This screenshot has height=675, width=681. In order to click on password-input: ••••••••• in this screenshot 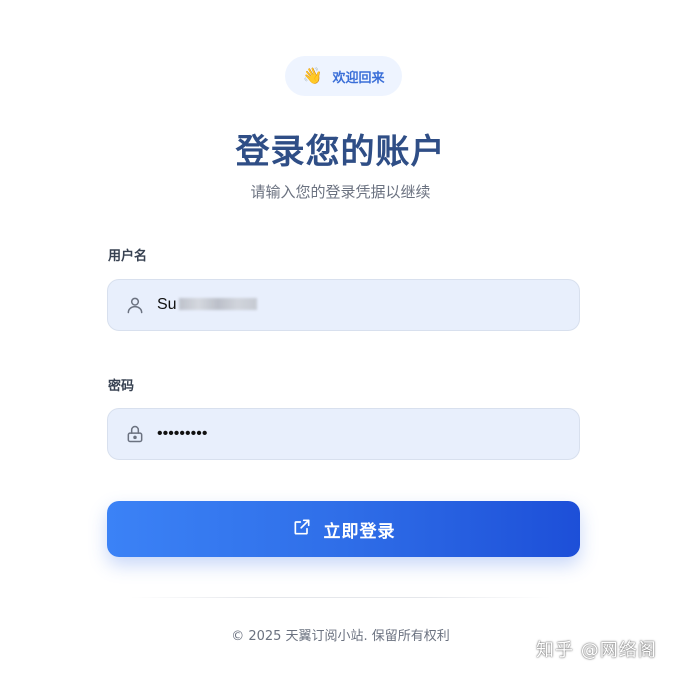, I will do `click(357, 434)`.